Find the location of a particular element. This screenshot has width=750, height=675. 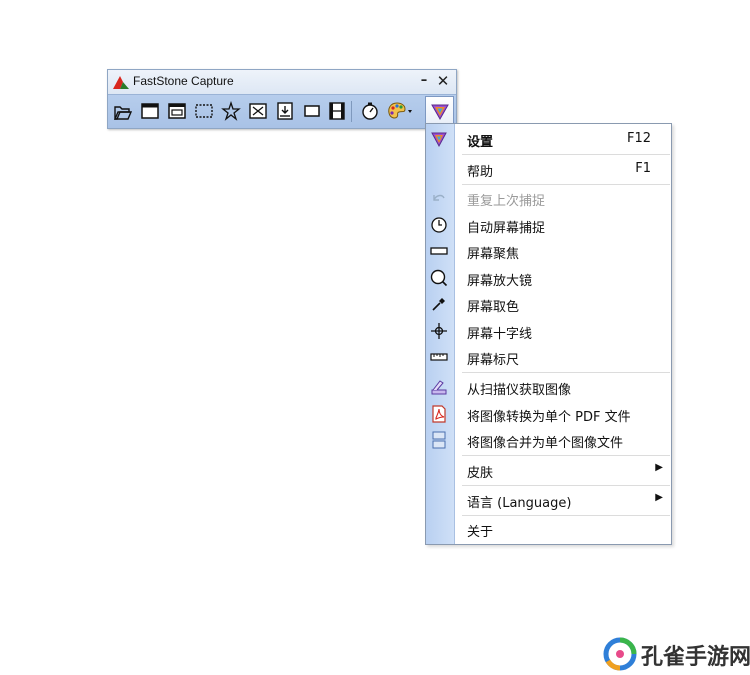

open-file-button is located at coordinates (123, 111).